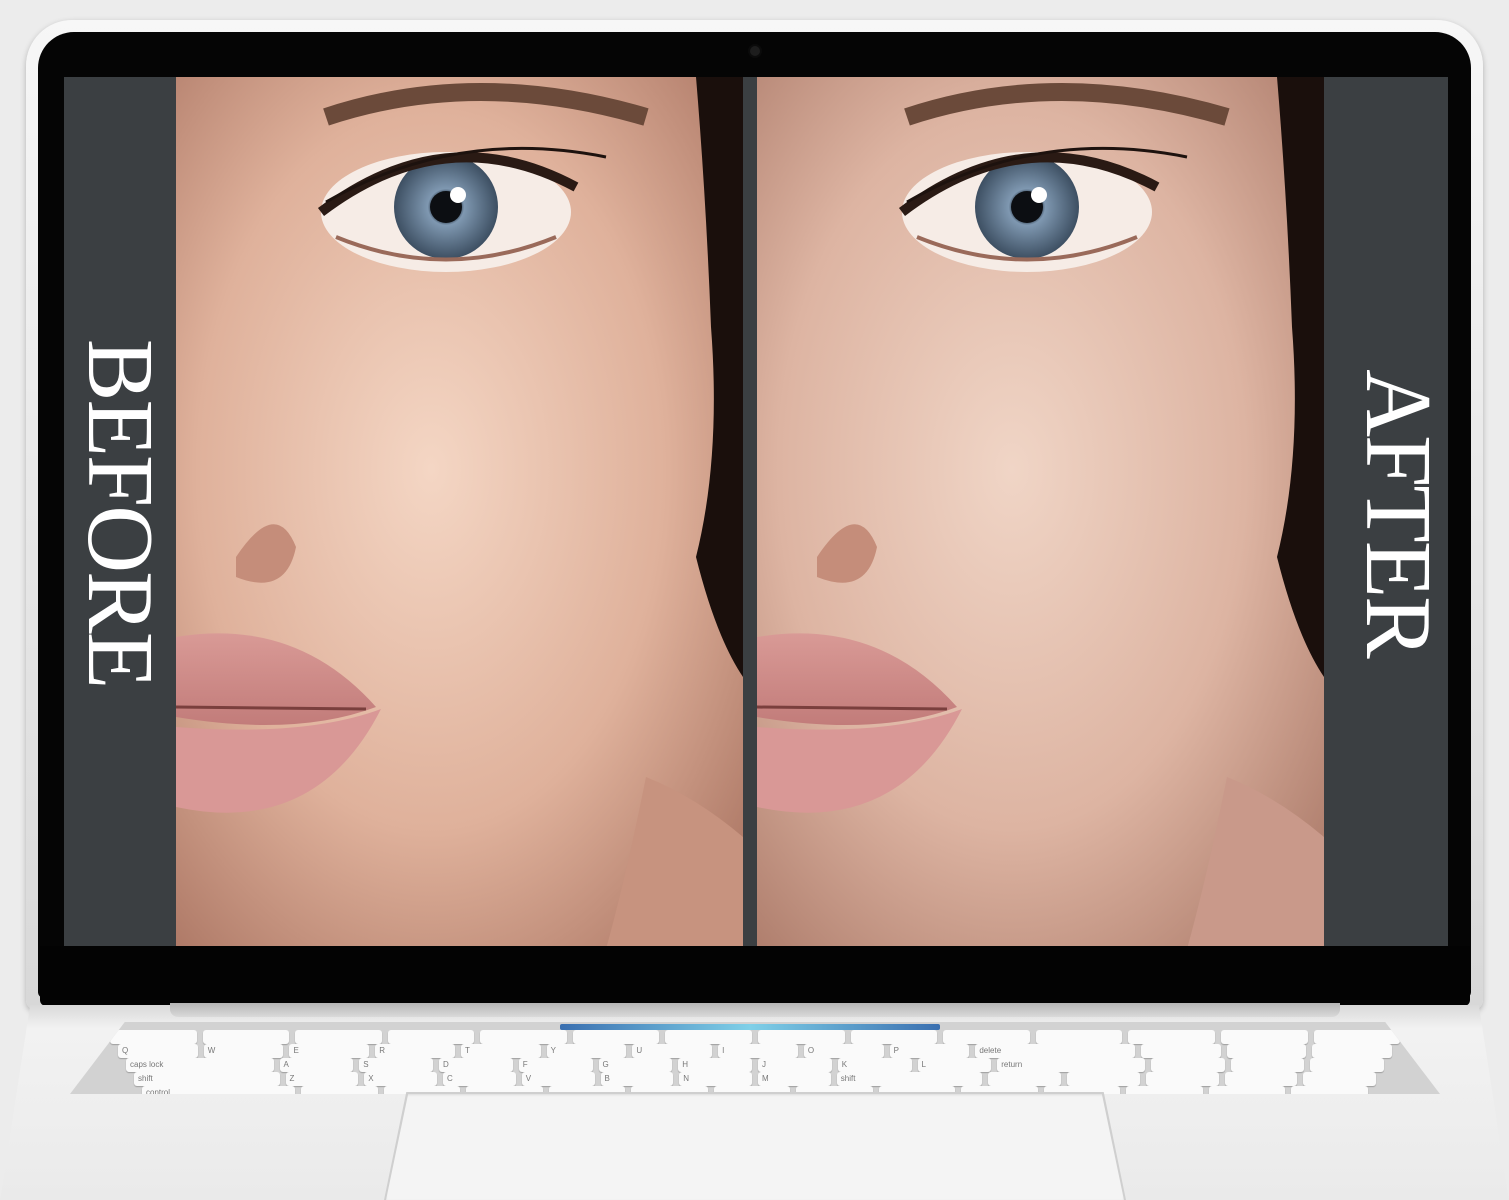 Image resolution: width=1509 pixels, height=1200 pixels. Describe the element at coordinates (329, 1051) in the screenshot. I see `keyboard-key: E` at that location.